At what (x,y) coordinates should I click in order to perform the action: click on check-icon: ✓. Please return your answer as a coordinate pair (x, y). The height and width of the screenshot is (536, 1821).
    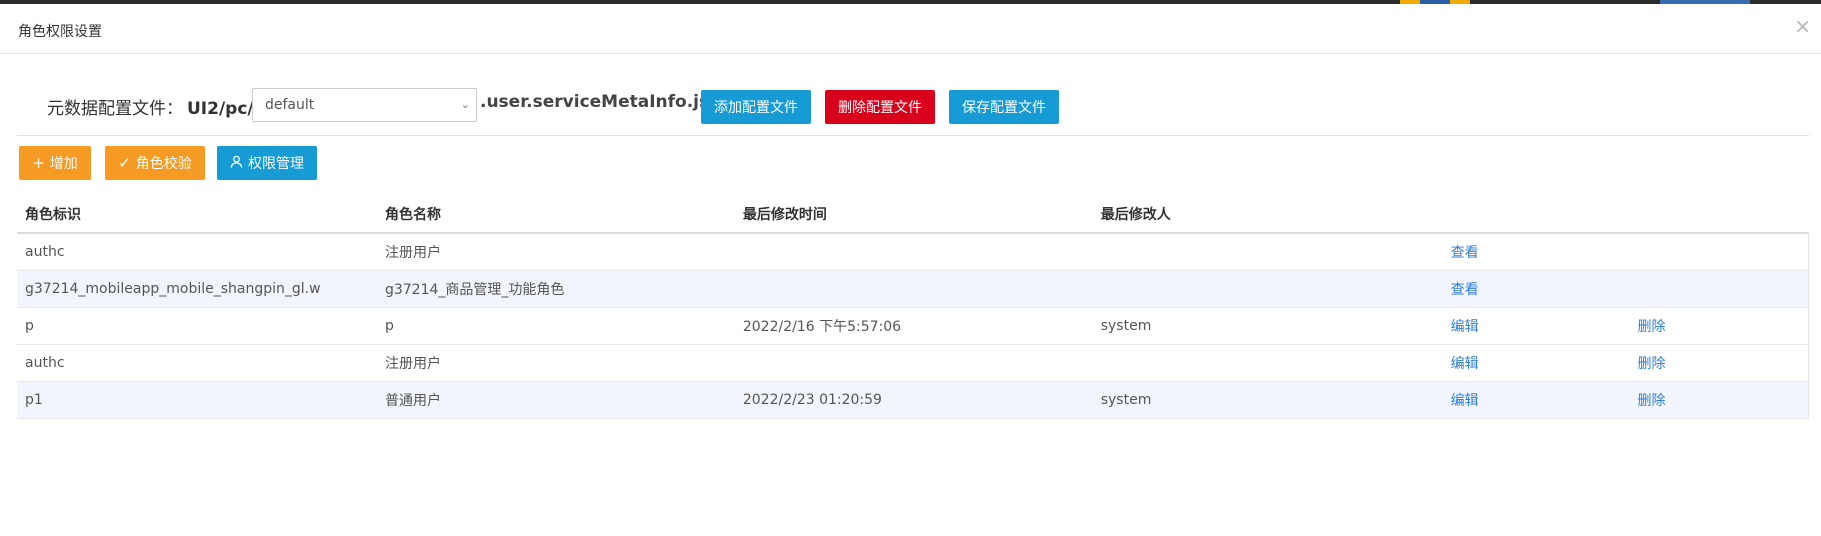
    Looking at the image, I should click on (124, 163).